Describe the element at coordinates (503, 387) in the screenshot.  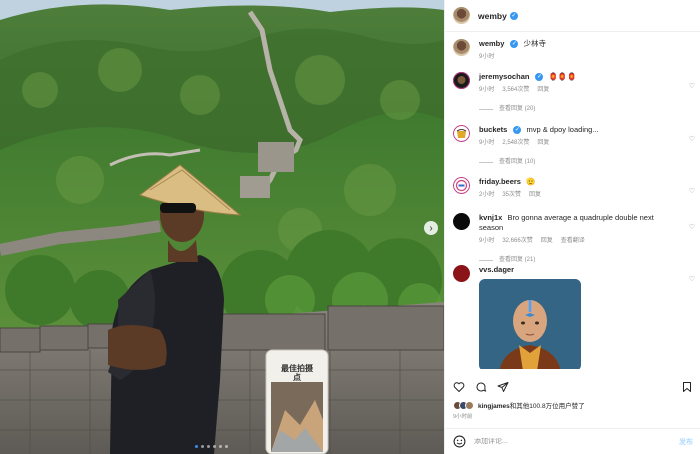
I see `share-send-icon` at that location.